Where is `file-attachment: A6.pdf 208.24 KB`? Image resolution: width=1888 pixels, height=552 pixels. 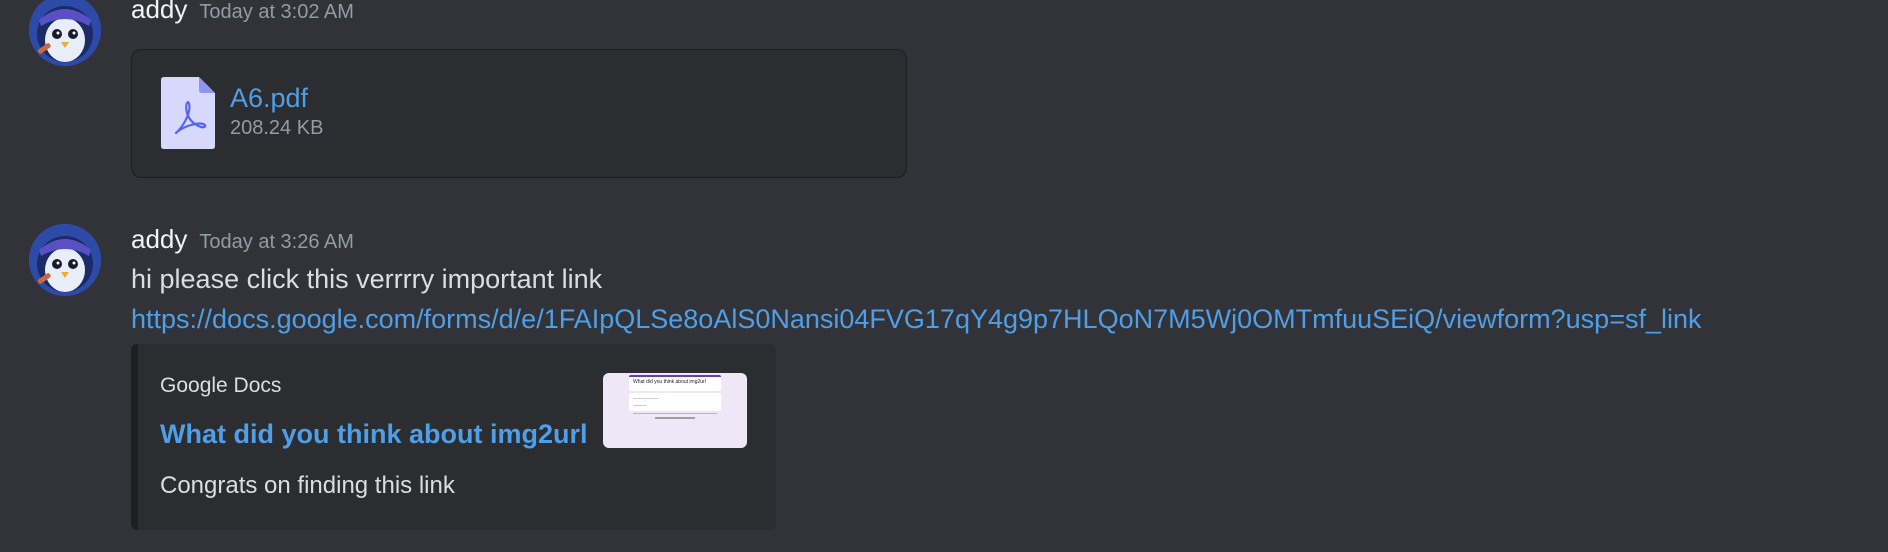 file-attachment: A6.pdf 208.24 KB is located at coordinates (519, 113).